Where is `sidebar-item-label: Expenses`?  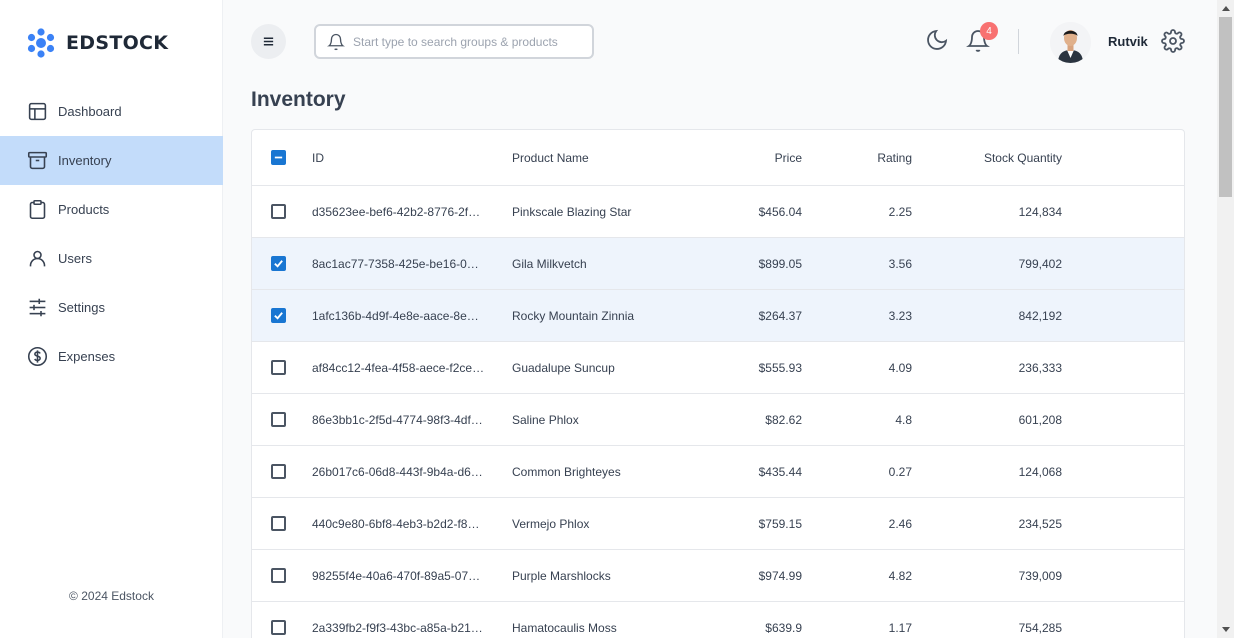
sidebar-item-label: Expenses is located at coordinates (87, 356).